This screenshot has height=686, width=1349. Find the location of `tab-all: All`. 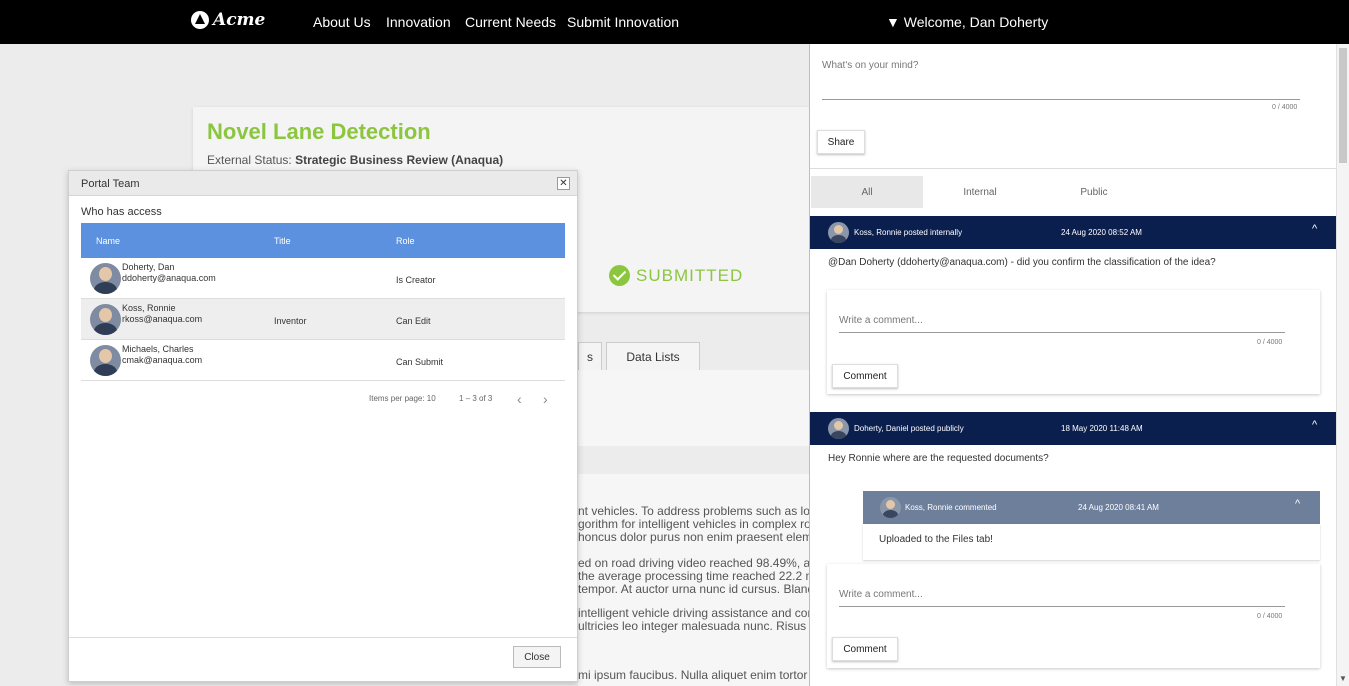

tab-all: All is located at coordinates (867, 192).